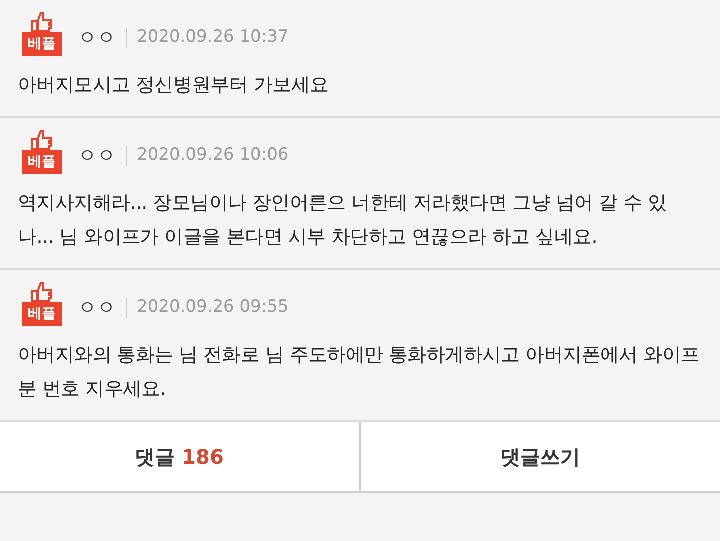  I want to click on comment-text: 아버지와의 통화는 님 전화로 님 주도하에만 통화하게하시고 아버지폰에서 와이프분 번호 지우세요., so click(359, 372).